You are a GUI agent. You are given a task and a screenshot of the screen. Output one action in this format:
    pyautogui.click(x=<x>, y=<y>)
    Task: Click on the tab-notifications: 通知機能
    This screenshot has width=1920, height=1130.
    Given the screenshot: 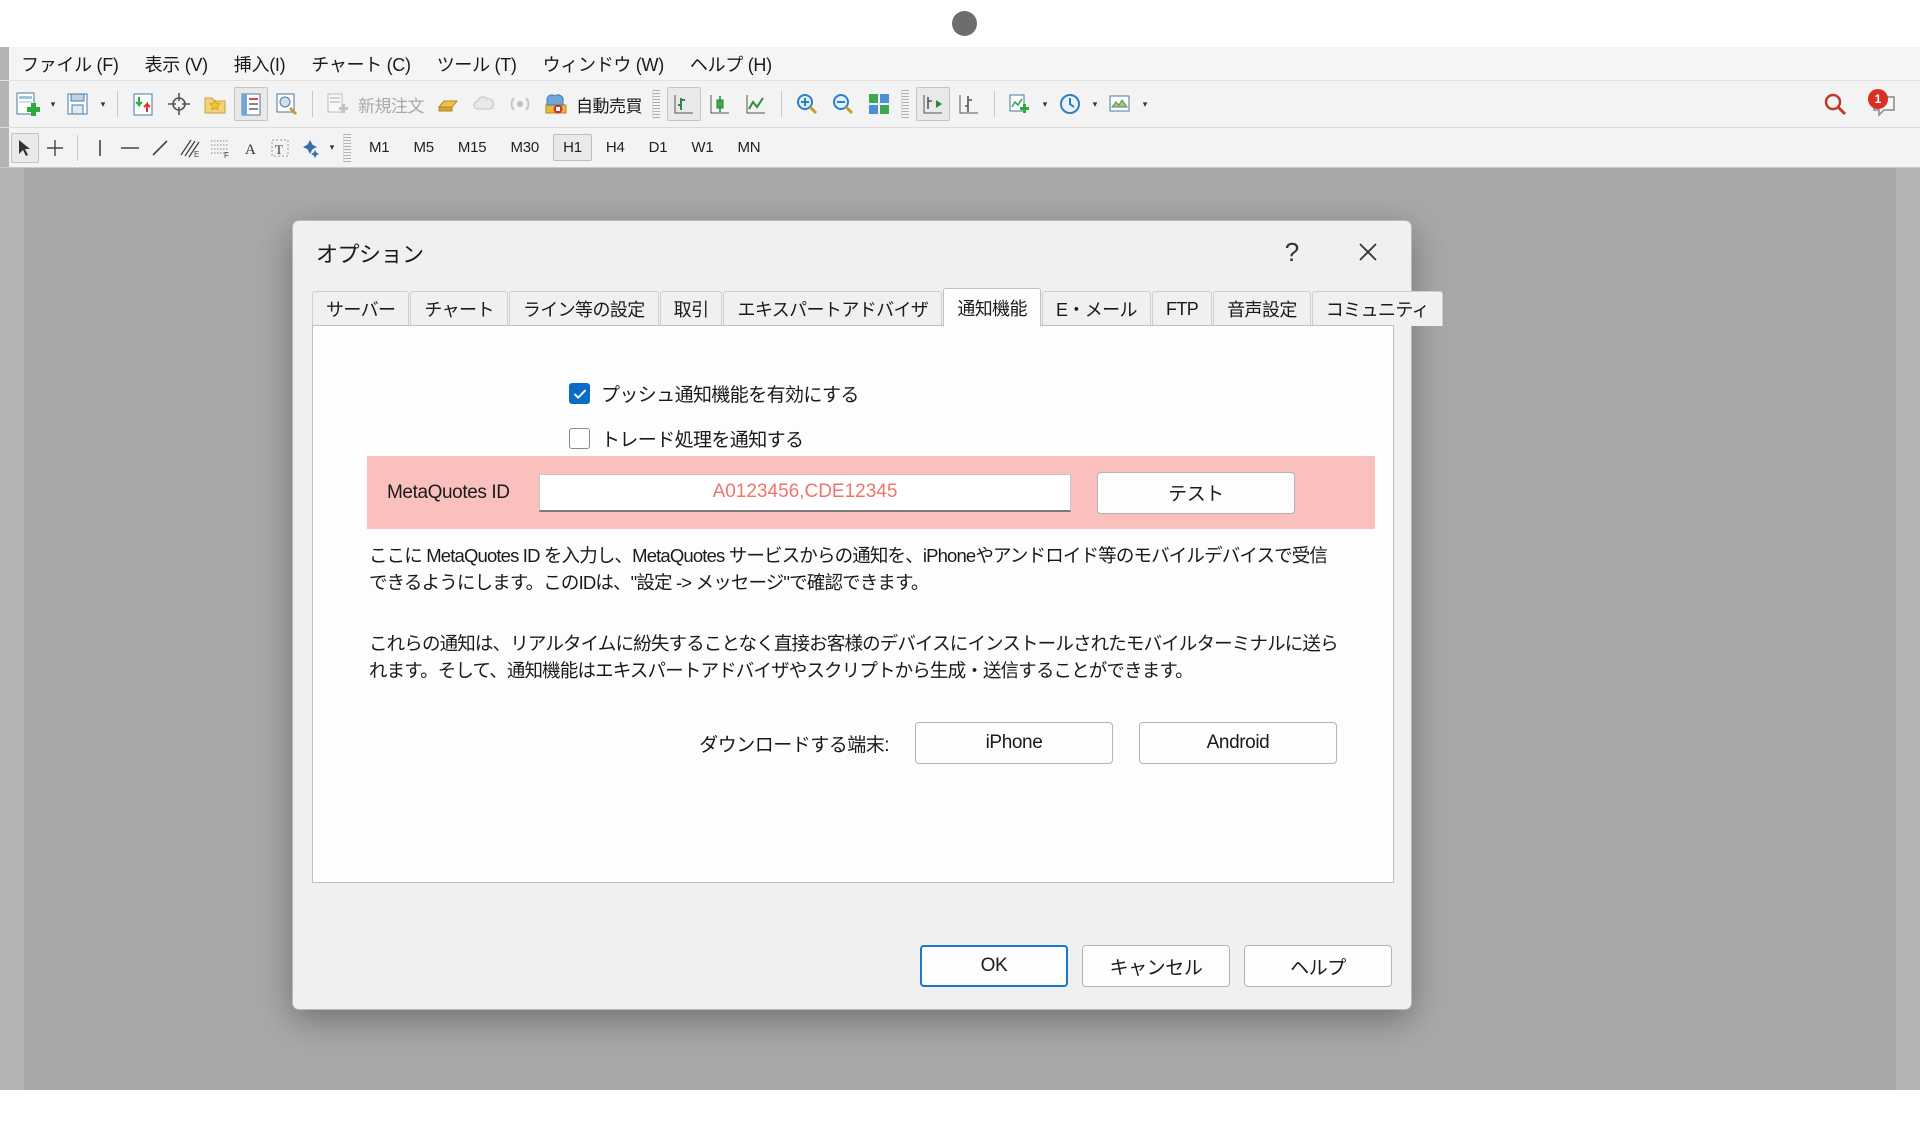 What is the action you would take?
    pyautogui.click(x=992, y=307)
    